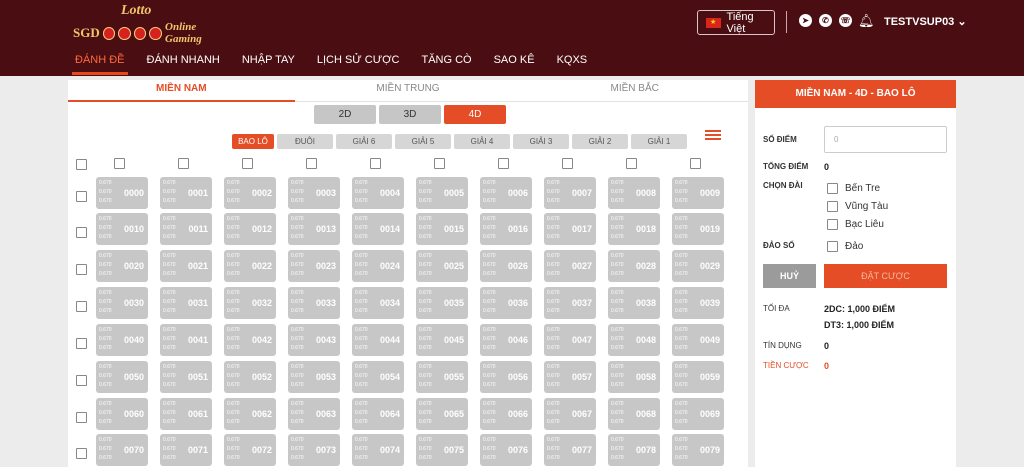  Describe the element at coordinates (698, 193) in the screenshot. I see `number-cell: 0.670 0.670 0.670 0009` at that location.